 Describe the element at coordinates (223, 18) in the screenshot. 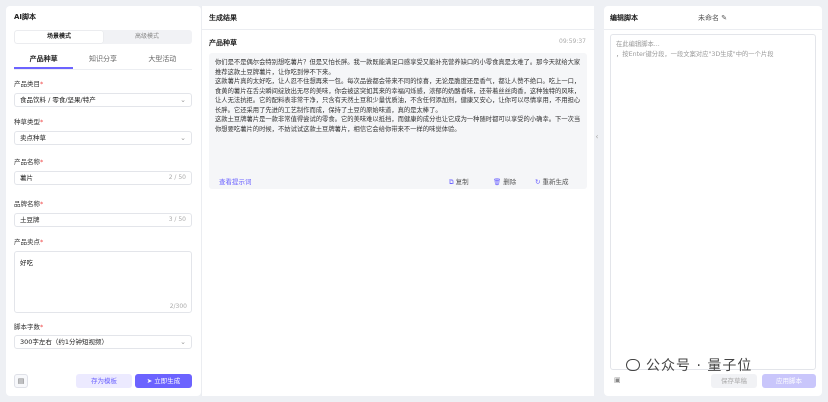

I see `result-title: 生成结果` at that location.